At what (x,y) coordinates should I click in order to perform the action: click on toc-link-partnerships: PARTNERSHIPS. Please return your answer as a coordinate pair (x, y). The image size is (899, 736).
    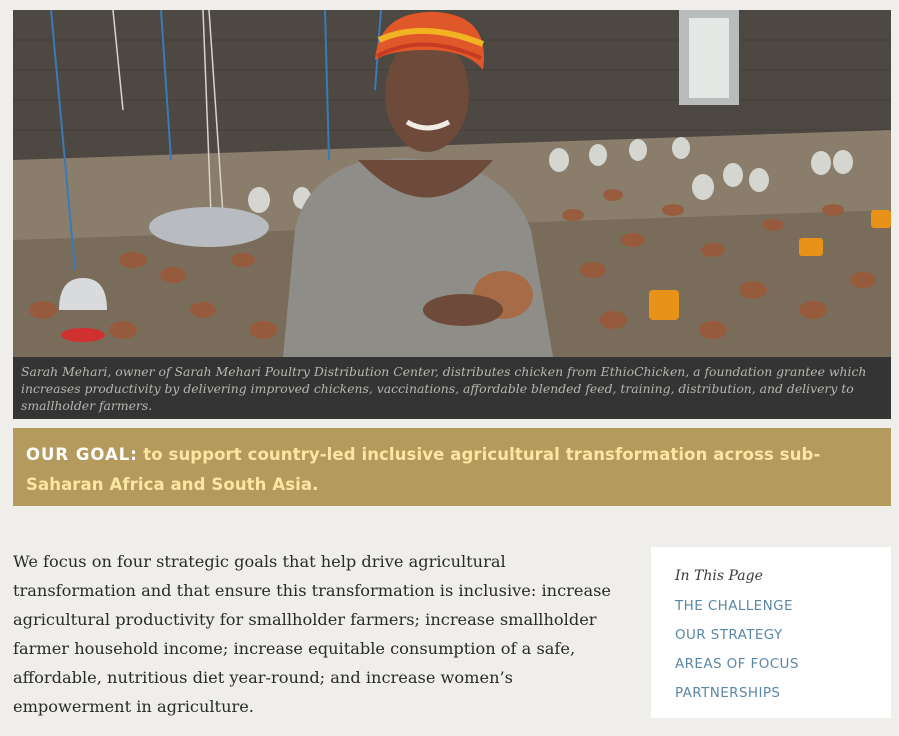
    Looking at the image, I should click on (771, 694).